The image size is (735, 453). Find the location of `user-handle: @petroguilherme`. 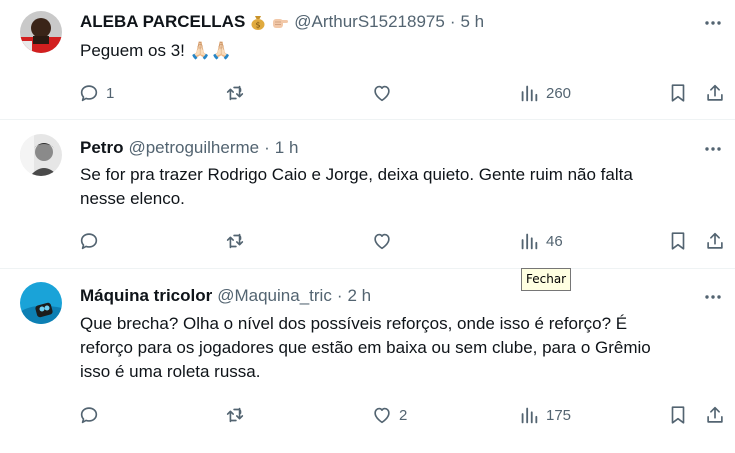

user-handle: @petroguilherme is located at coordinates (193, 148).